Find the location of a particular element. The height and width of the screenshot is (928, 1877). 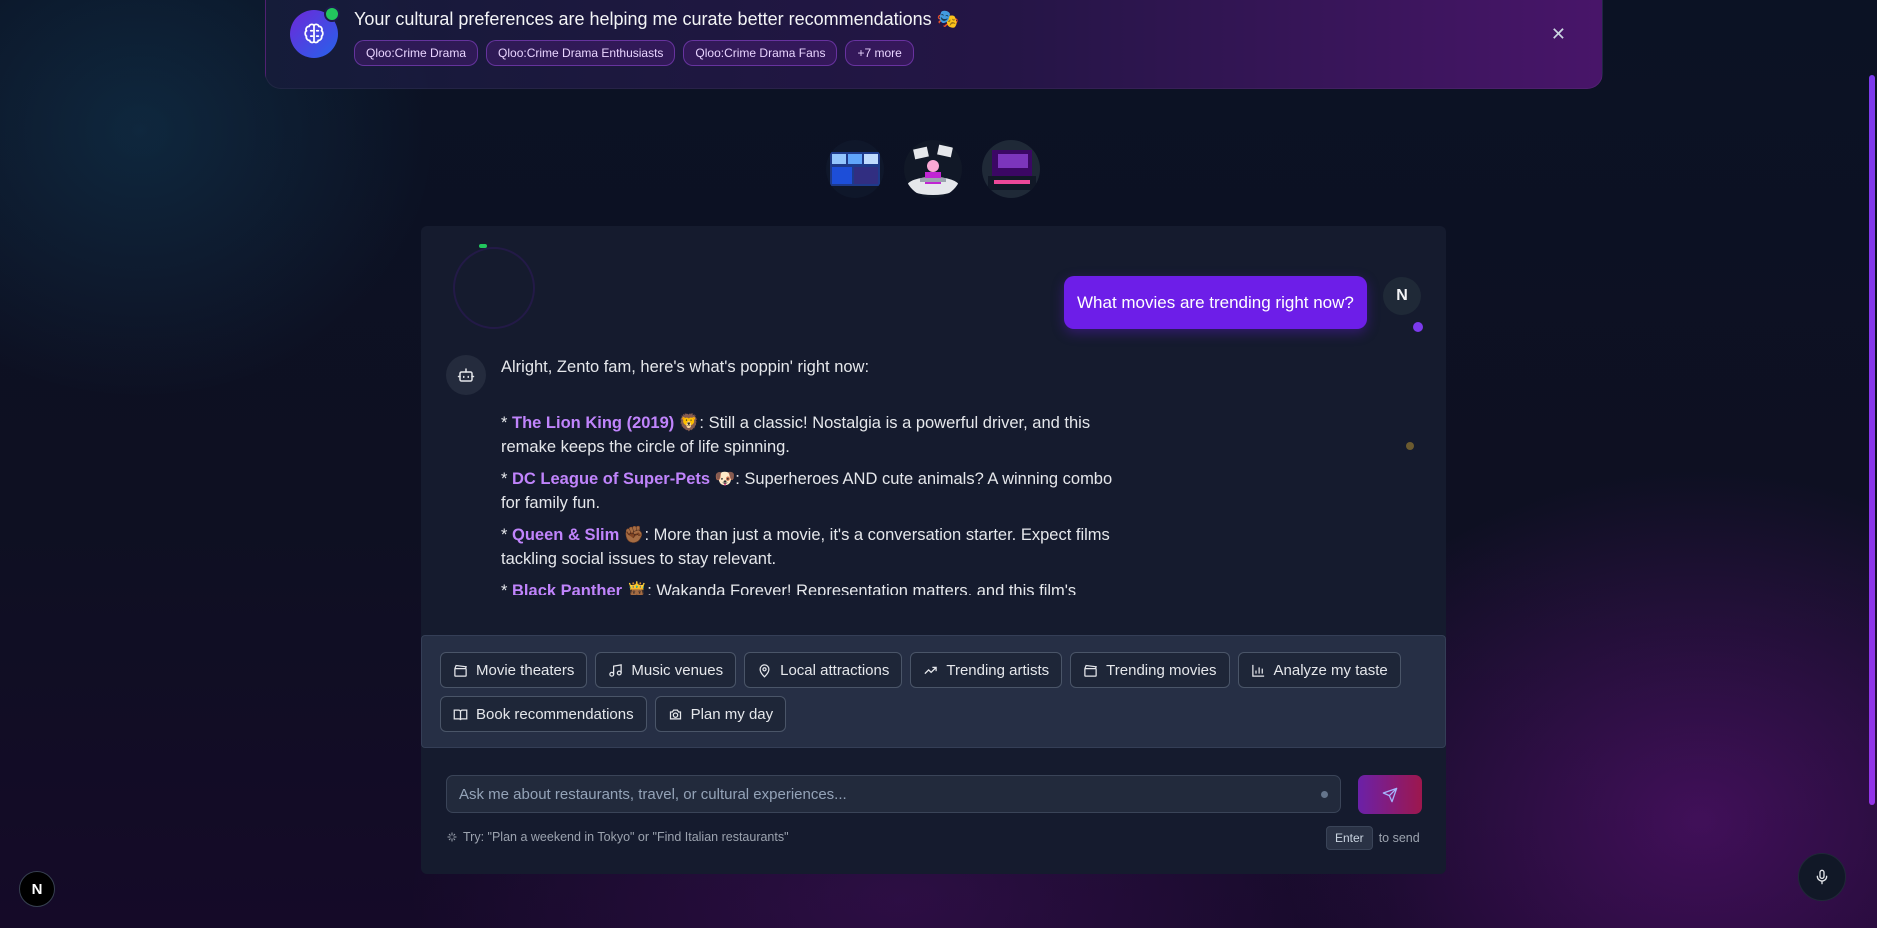

movie-title: Black Panther is located at coordinates (567, 588).